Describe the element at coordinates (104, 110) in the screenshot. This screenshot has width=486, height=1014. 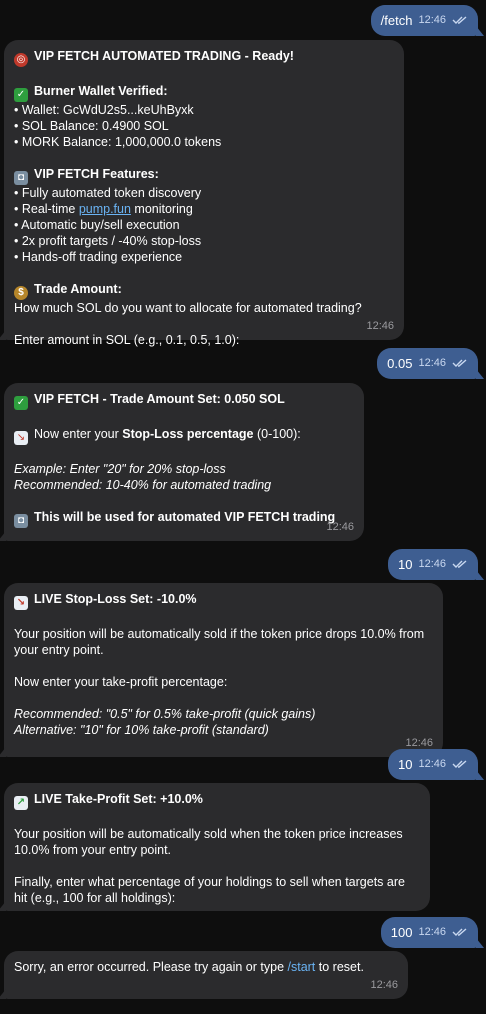
I see `wallet-line: • Wallet: GcWdU2s5...keUhByxk` at that location.